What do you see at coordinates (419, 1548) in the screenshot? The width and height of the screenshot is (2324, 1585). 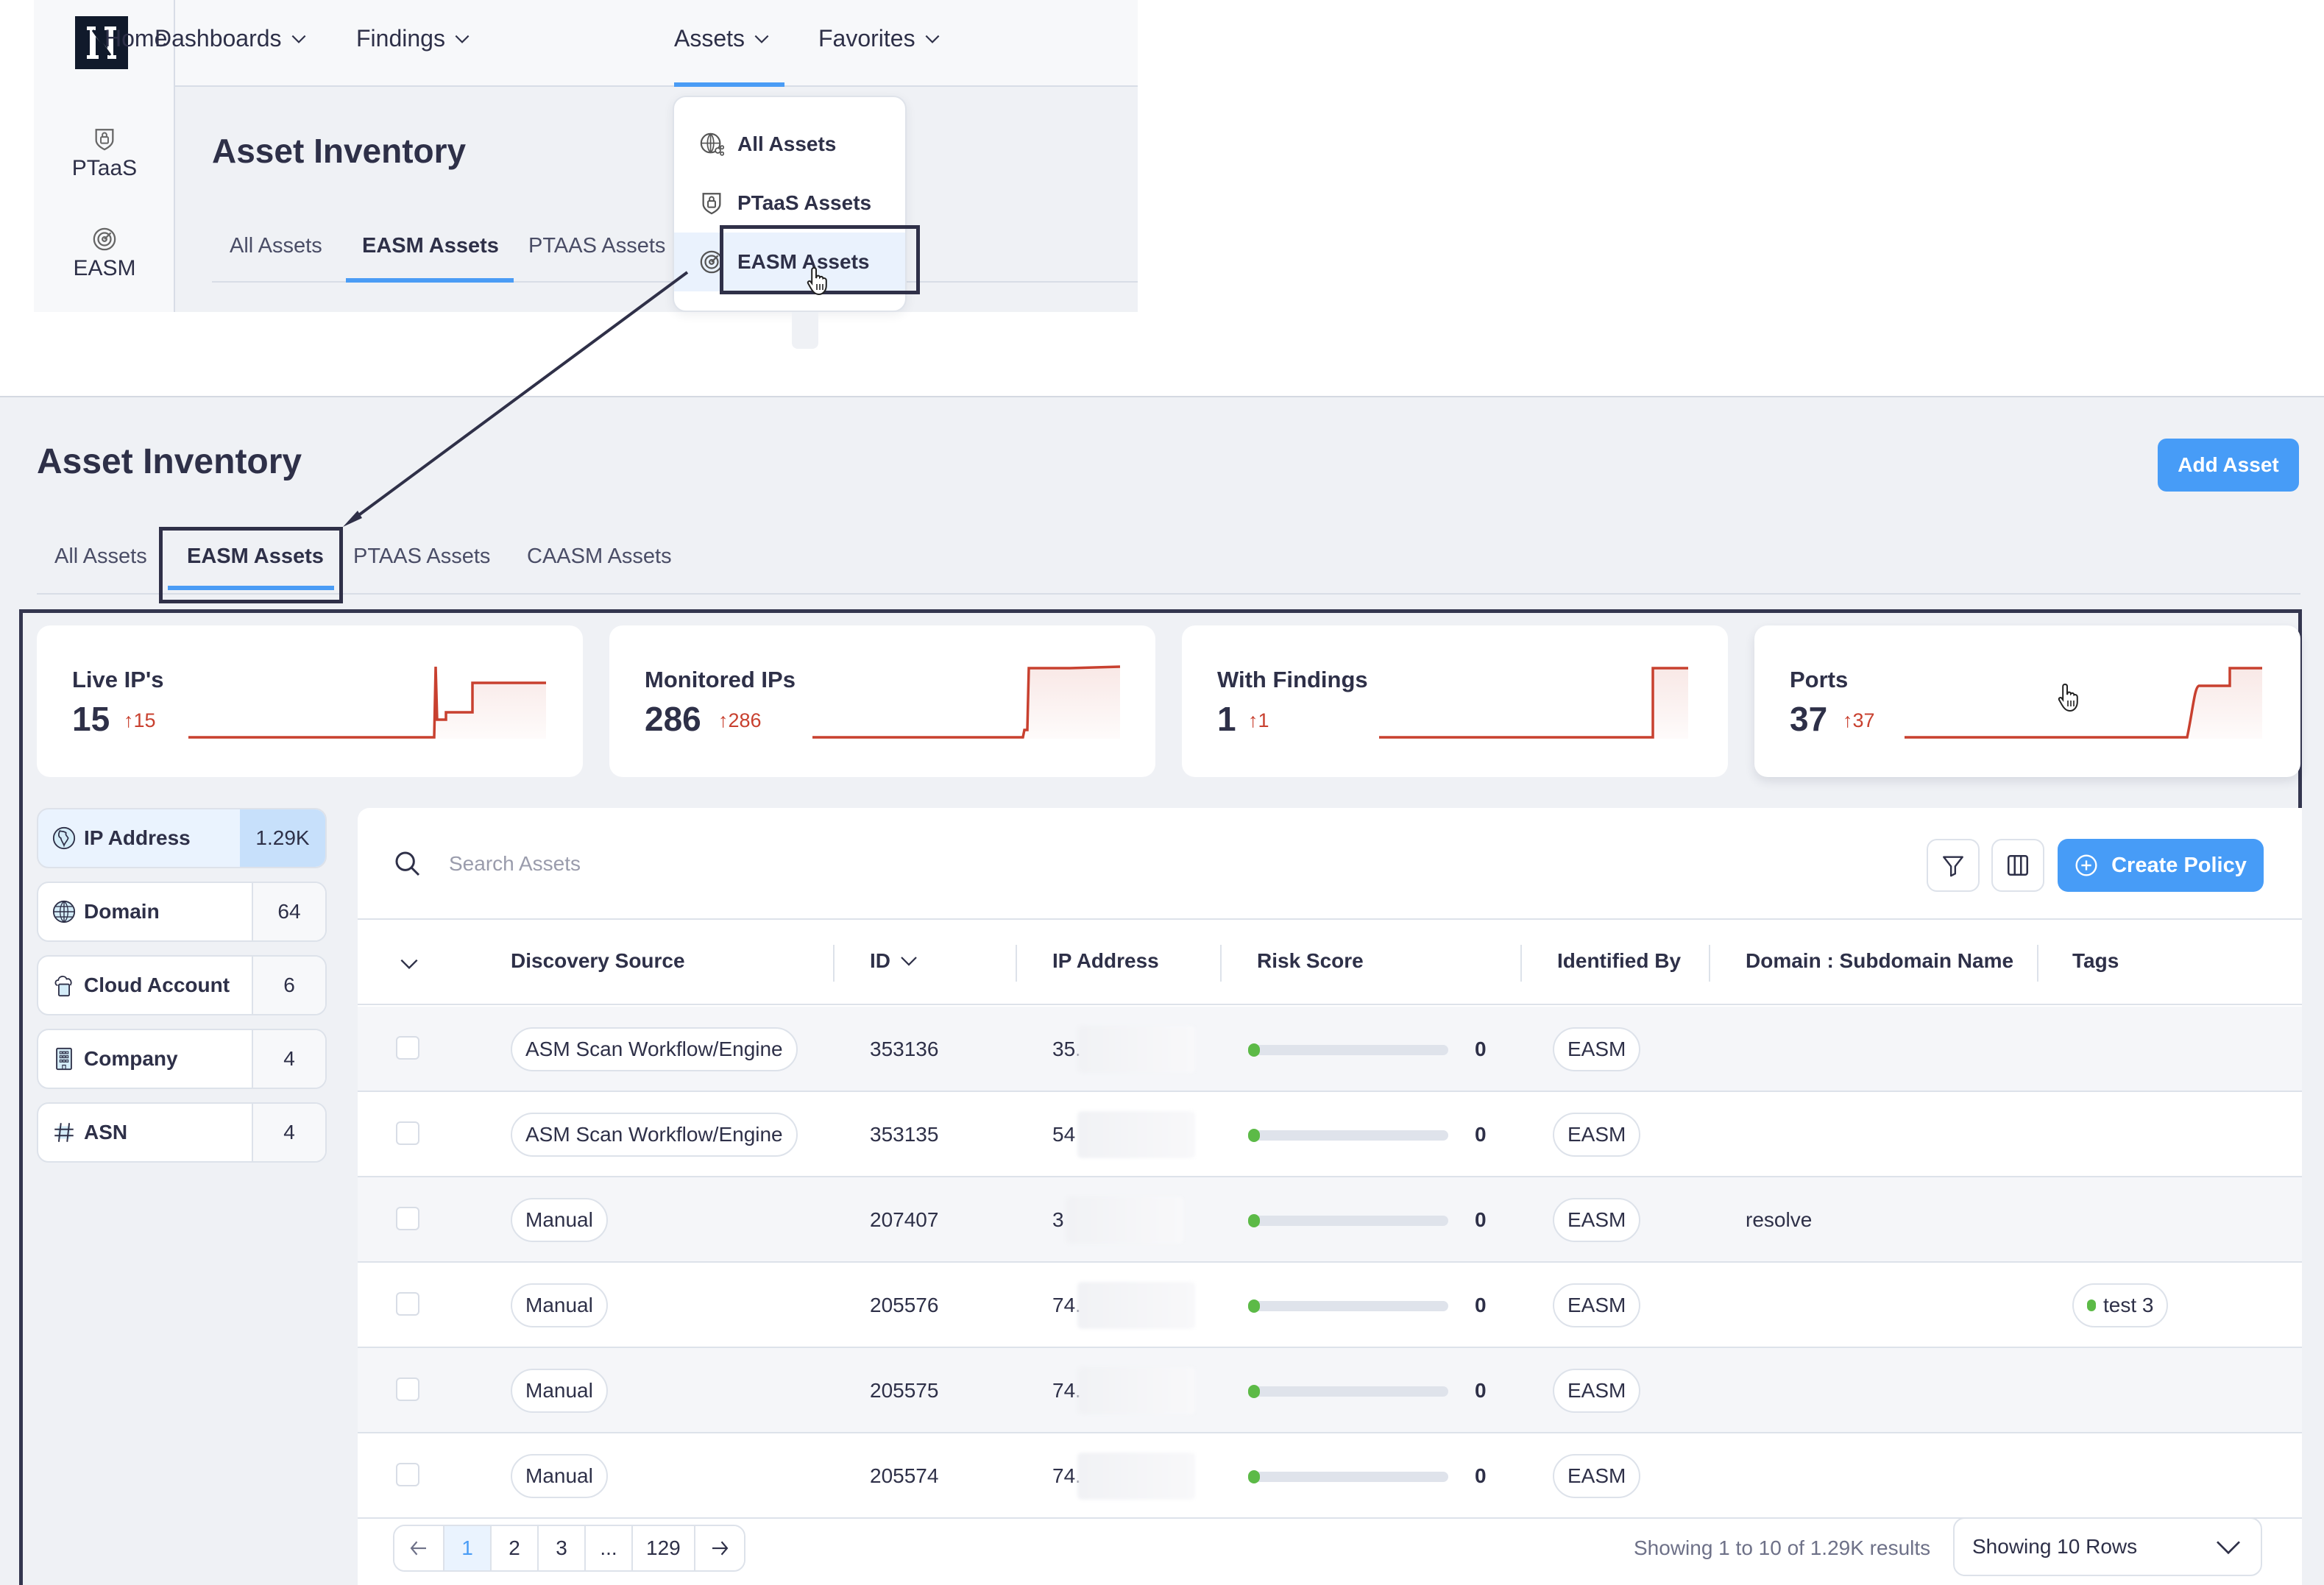 I see `previous-page-button` at bounding box center [419, 1548].